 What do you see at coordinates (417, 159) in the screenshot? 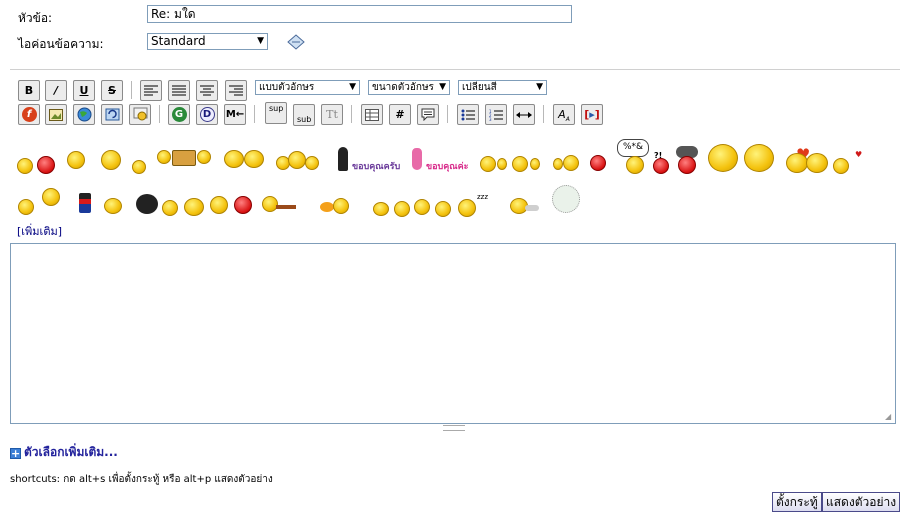
I see `dress-girl-icon` at bounding box center [417, 159].